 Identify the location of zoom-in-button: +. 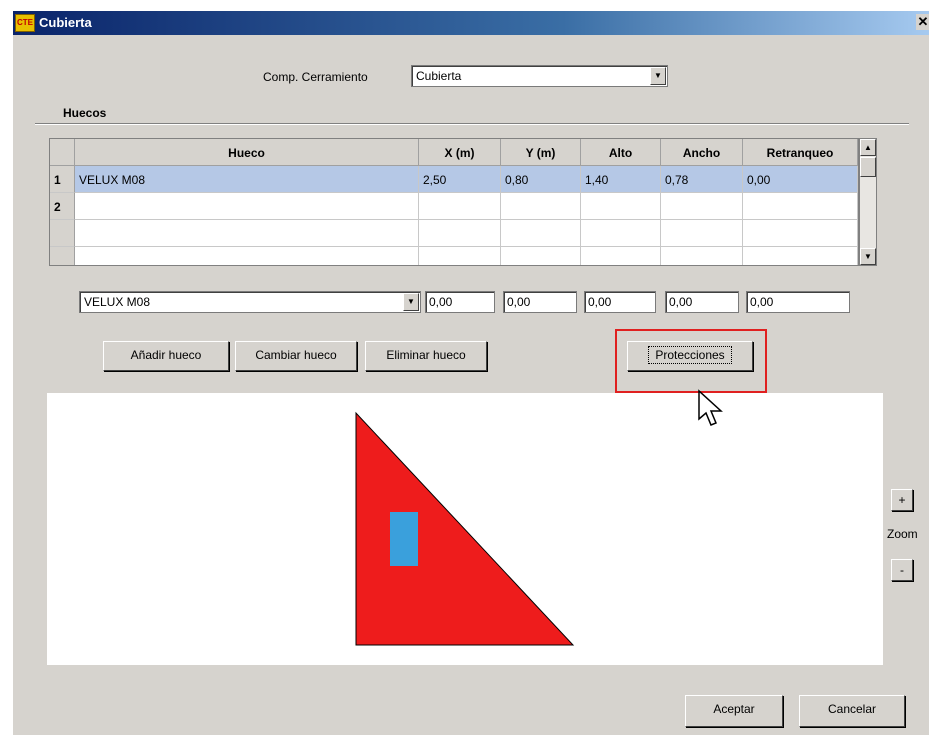
(902, 500).